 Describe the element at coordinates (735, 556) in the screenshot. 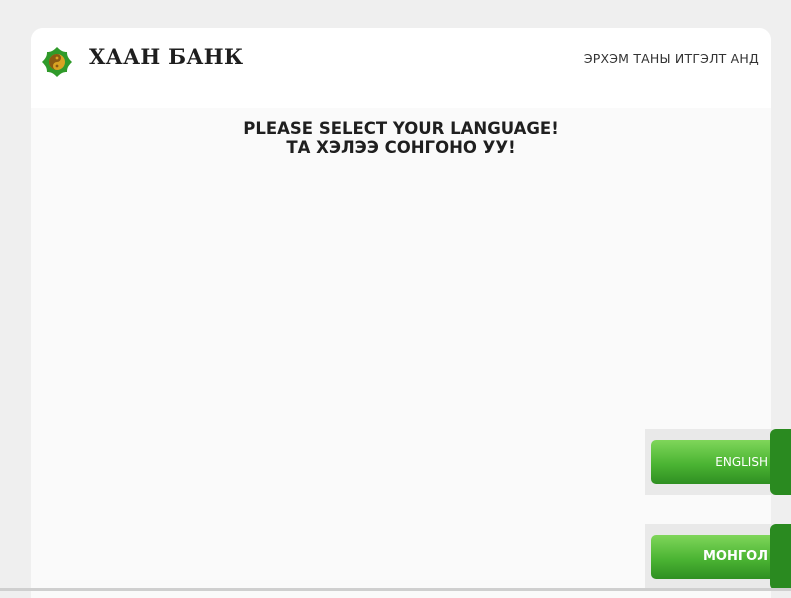

I see `mongolian-button-label: МОНГОЛ` at that location.